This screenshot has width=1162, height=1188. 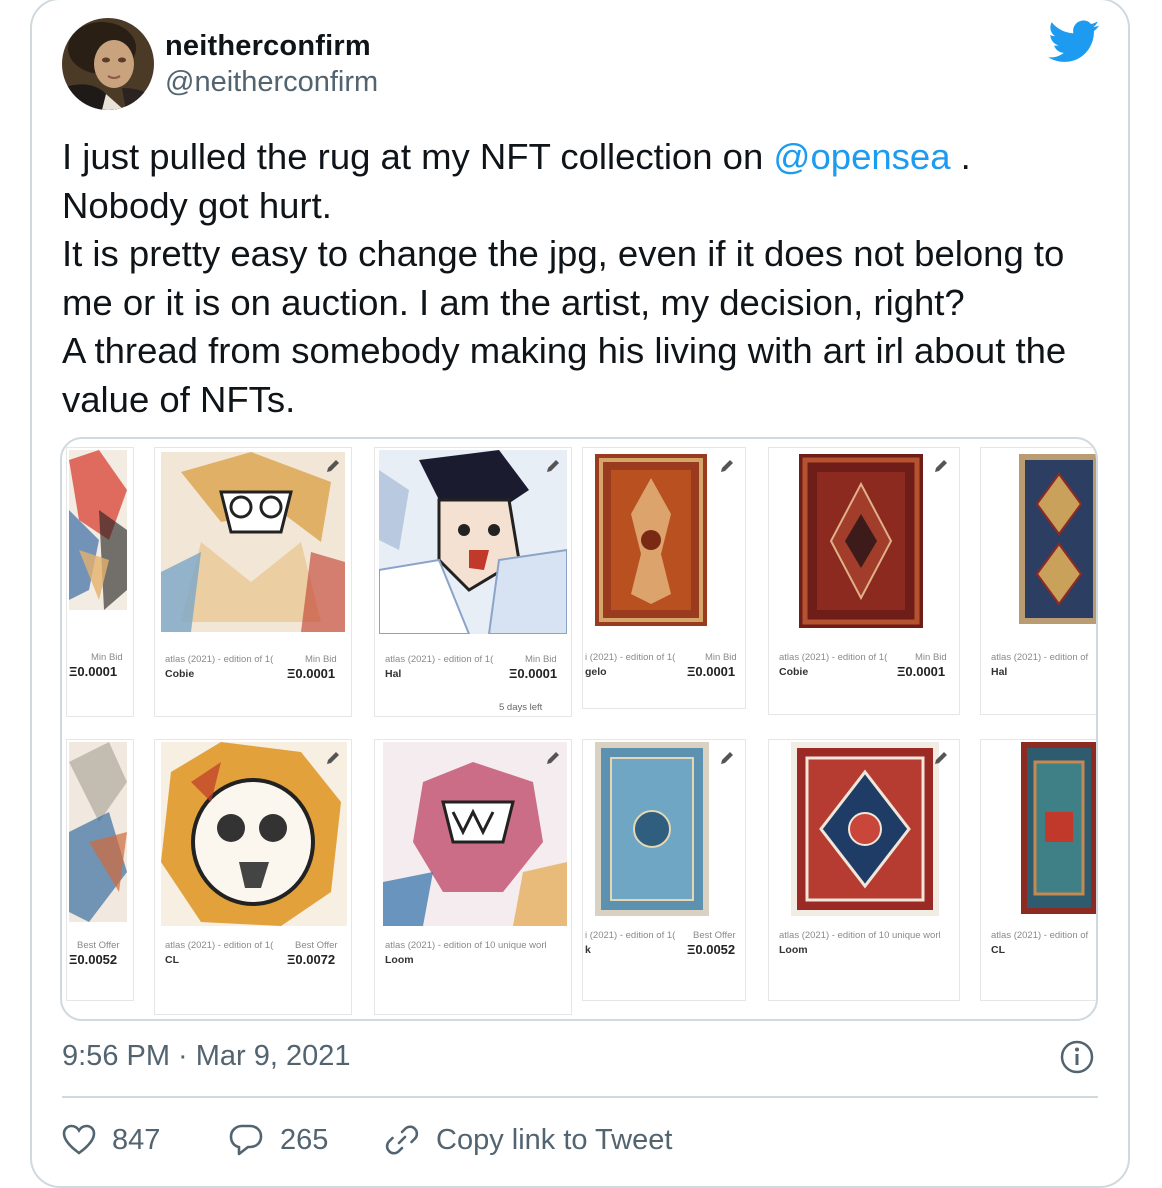 I want to click on nft-name: gelo, so click(x=596, y=672).